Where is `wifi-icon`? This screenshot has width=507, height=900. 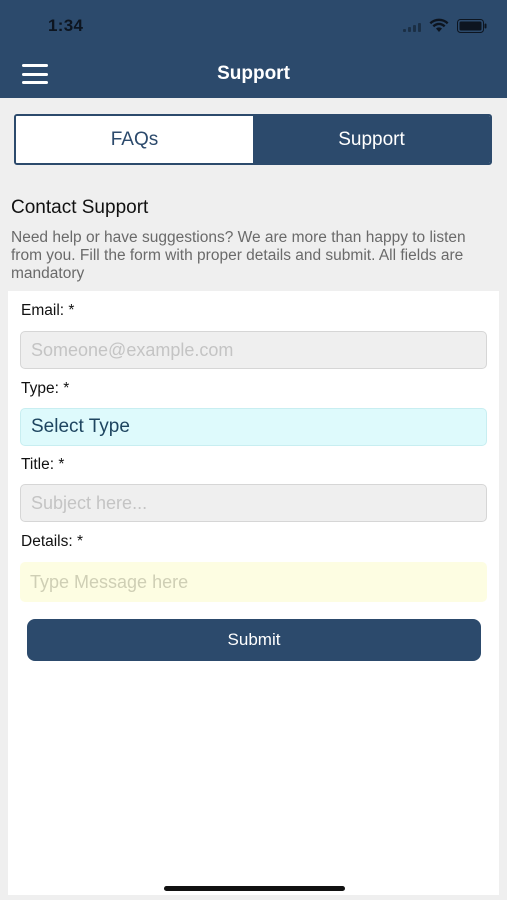 wifi-icon is located at coordinates (439, 25).